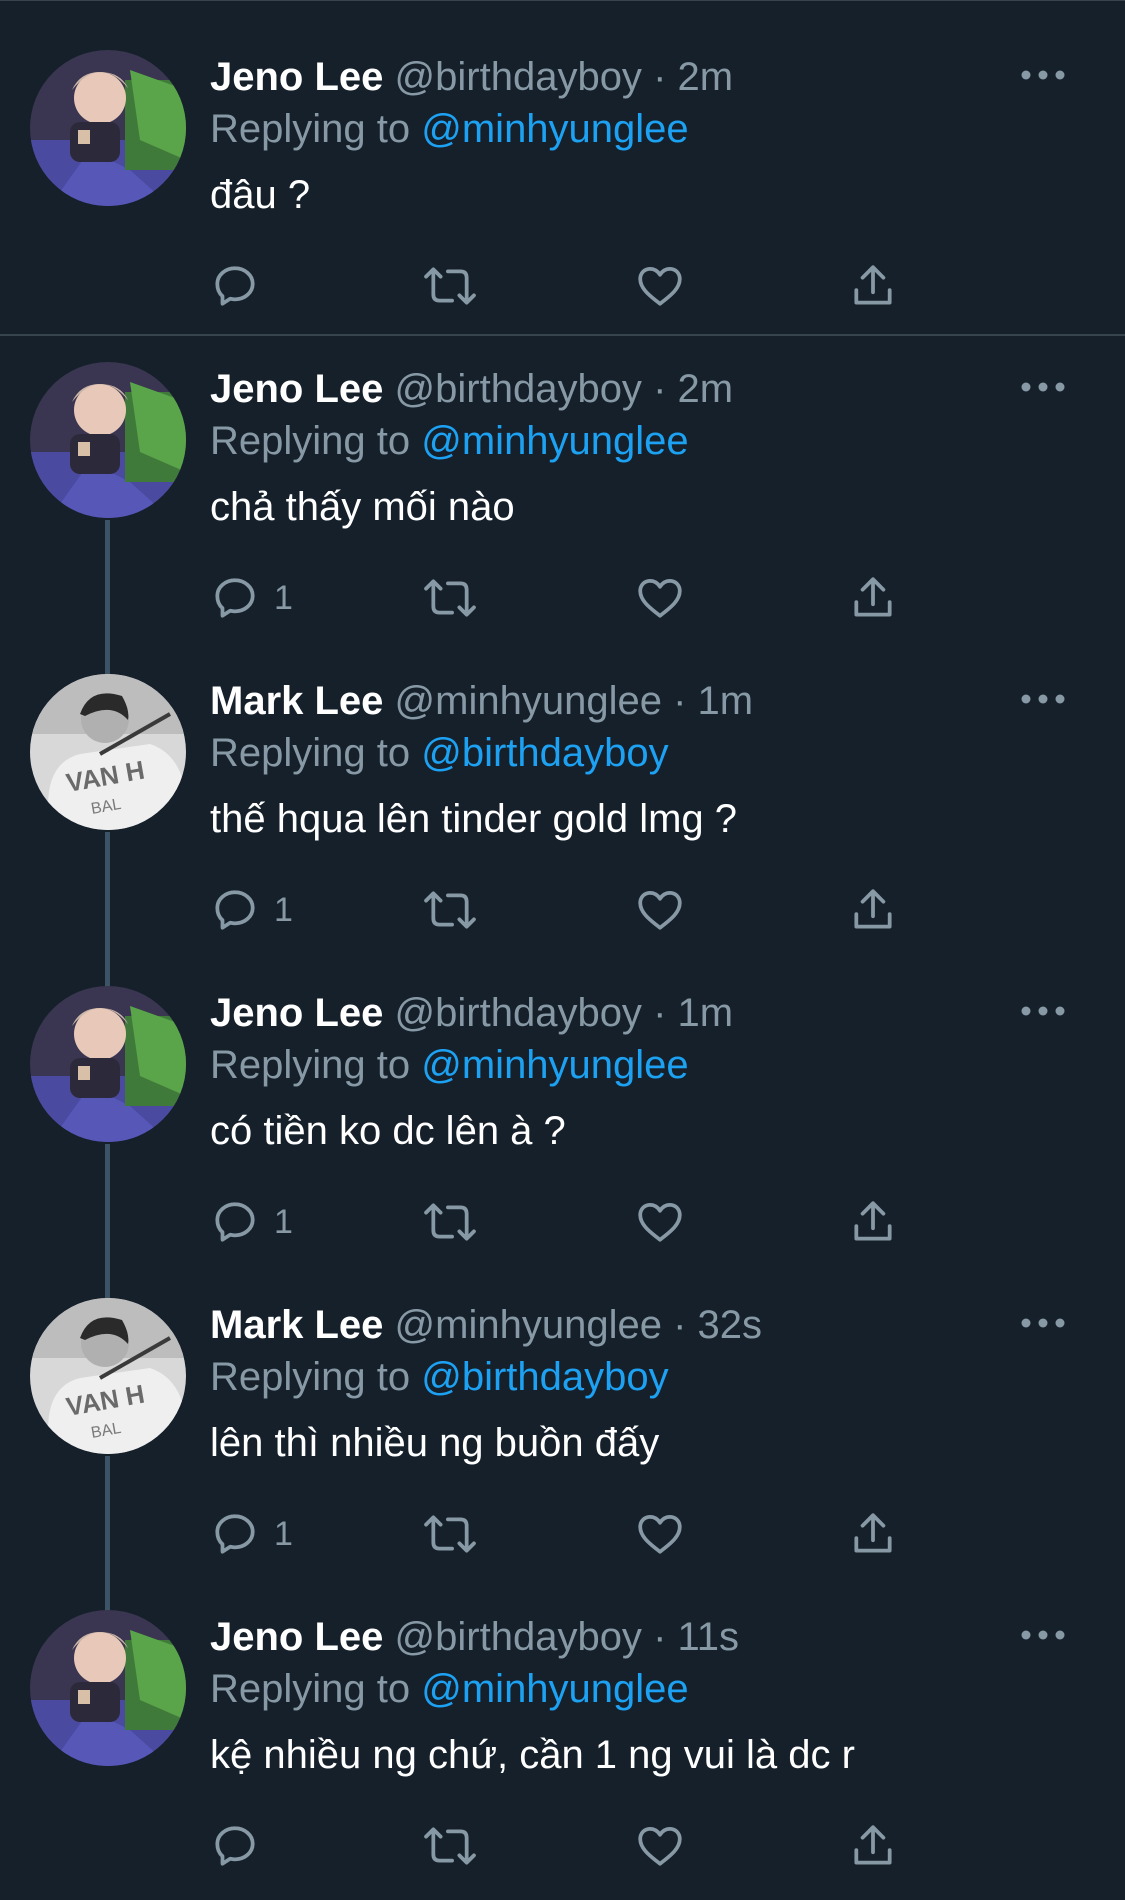 The width and height of the screenshot is (1125, 1900). What do you see at coordinates (532, 1755) in the screenshot?
I see `tweet-text: kệ nhiều ng chứ, cần 1 ng vui là dc r` at bounding box center [532, 1755].